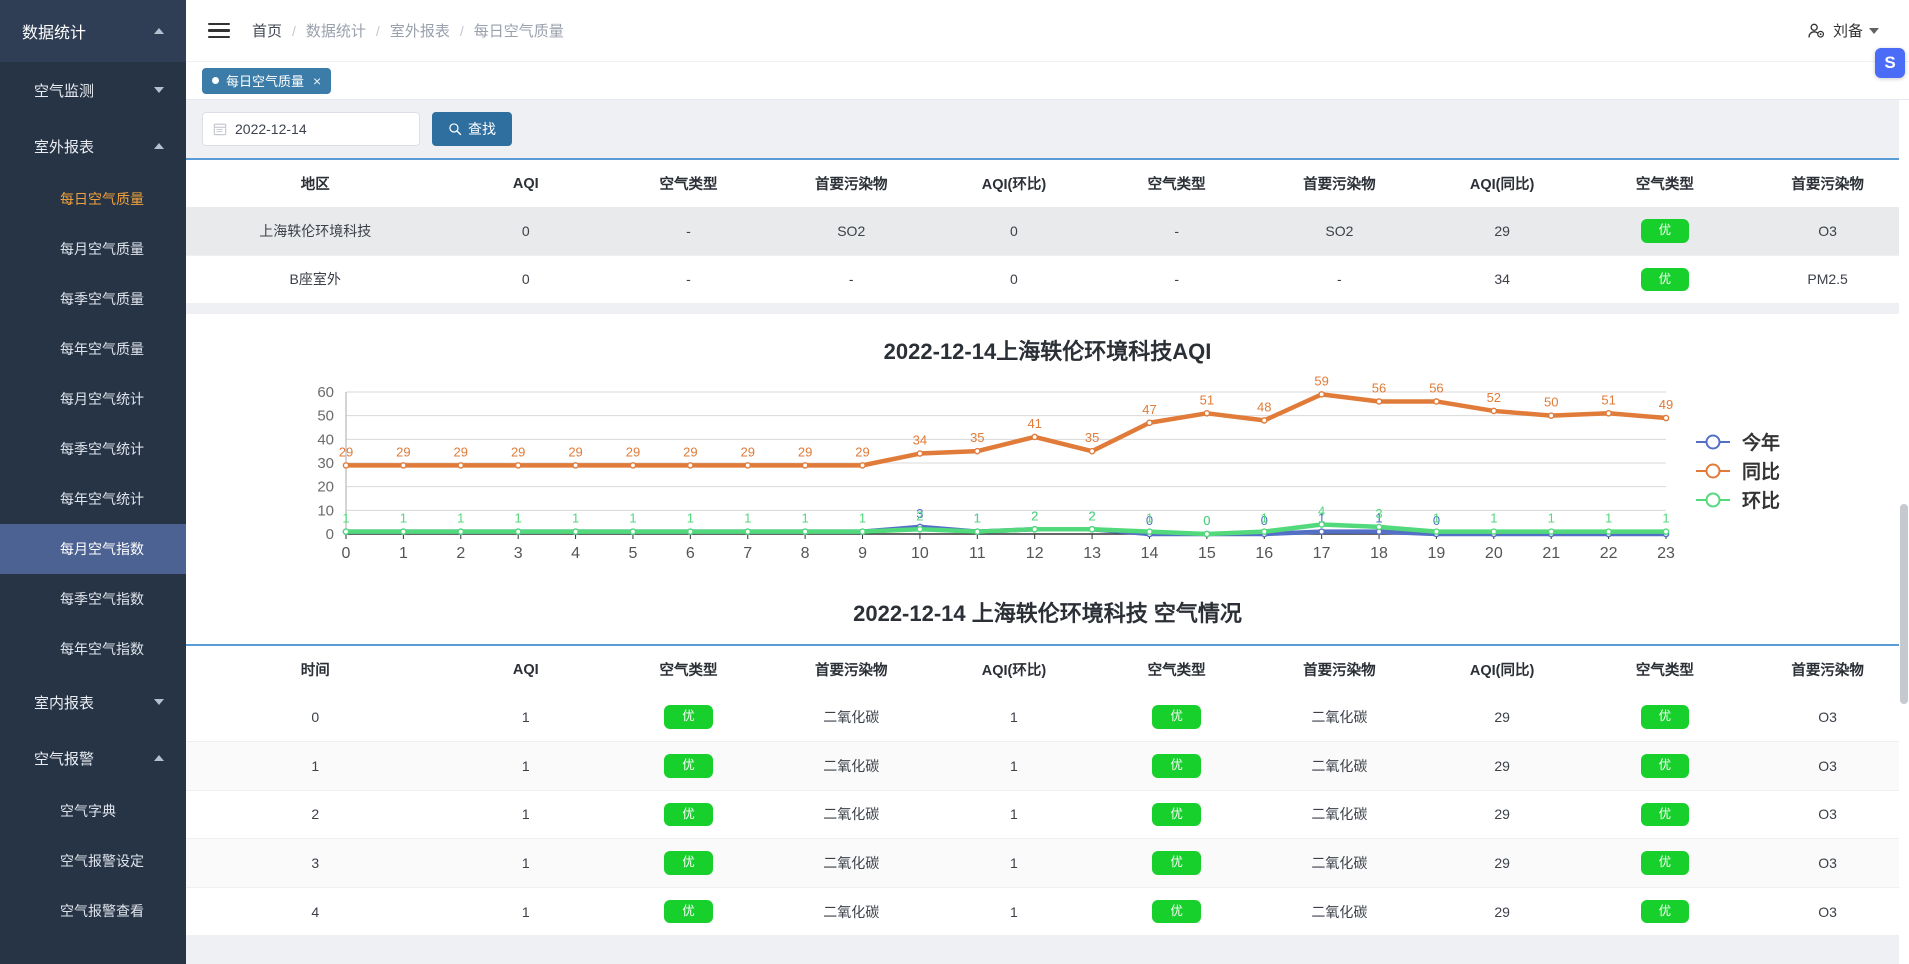 The width and height of the screenshot is (1909, 964). I want to click on page-scrollbar, so click(1904, 532).